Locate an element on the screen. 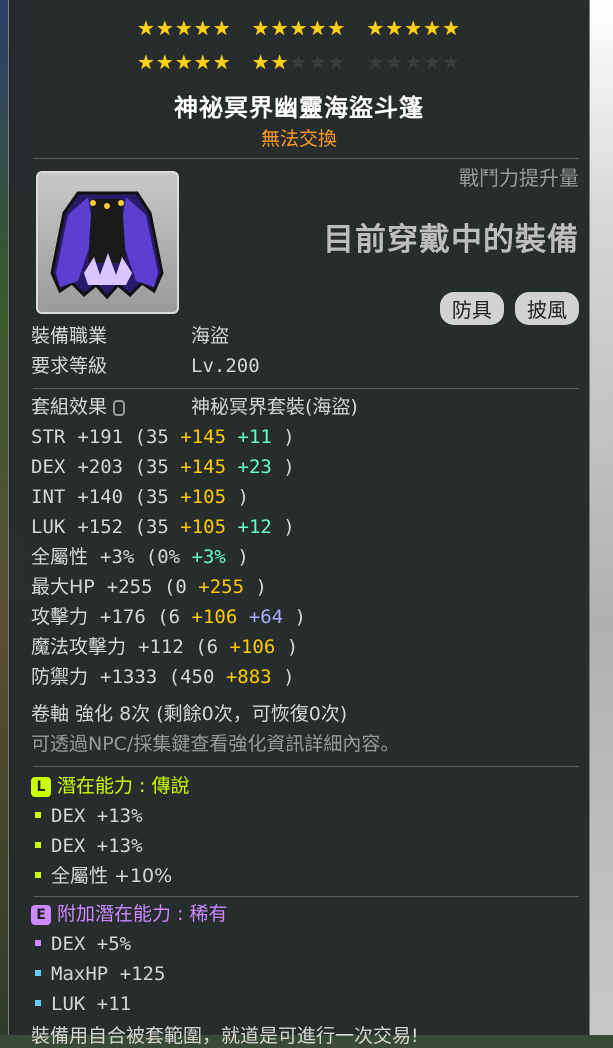 This screenshot has width=613, height=1048. stat-bonus: +64 is located at coordinates (271, 617).